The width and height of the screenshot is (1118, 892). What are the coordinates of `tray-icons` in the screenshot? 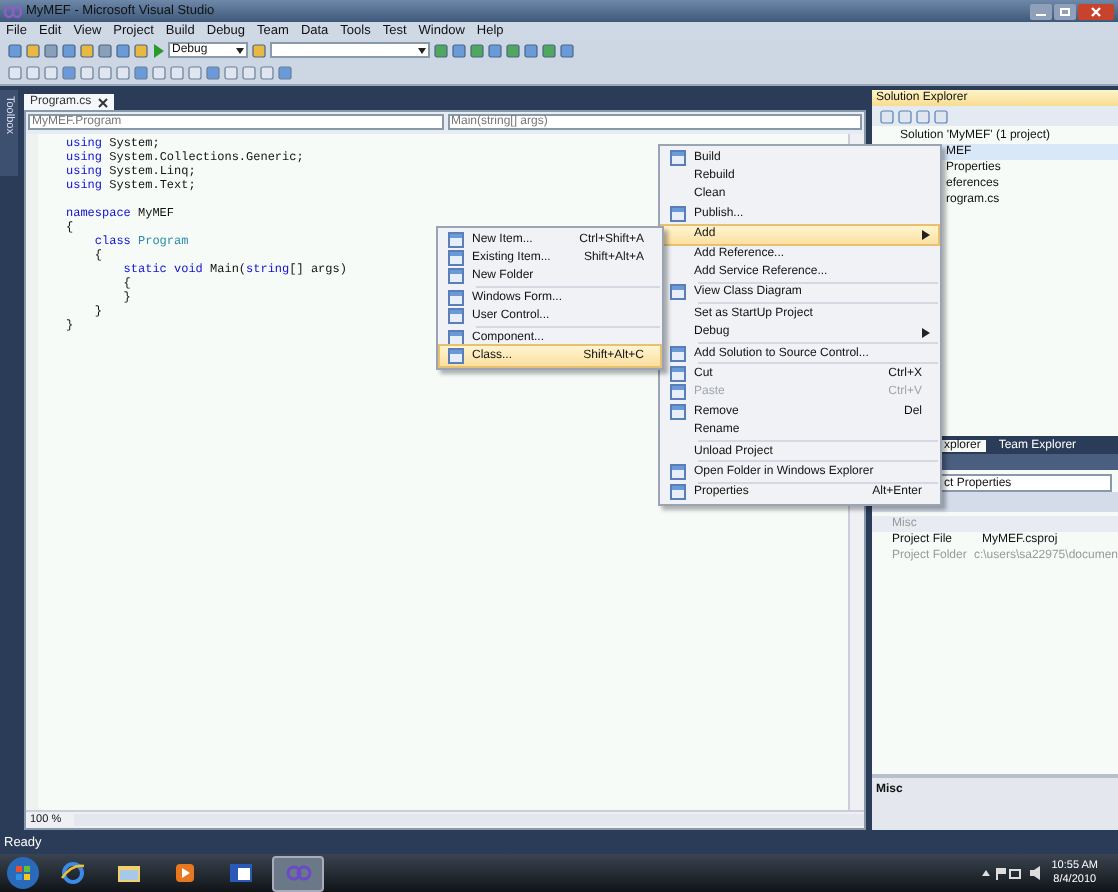 It's located at (1001, 873).